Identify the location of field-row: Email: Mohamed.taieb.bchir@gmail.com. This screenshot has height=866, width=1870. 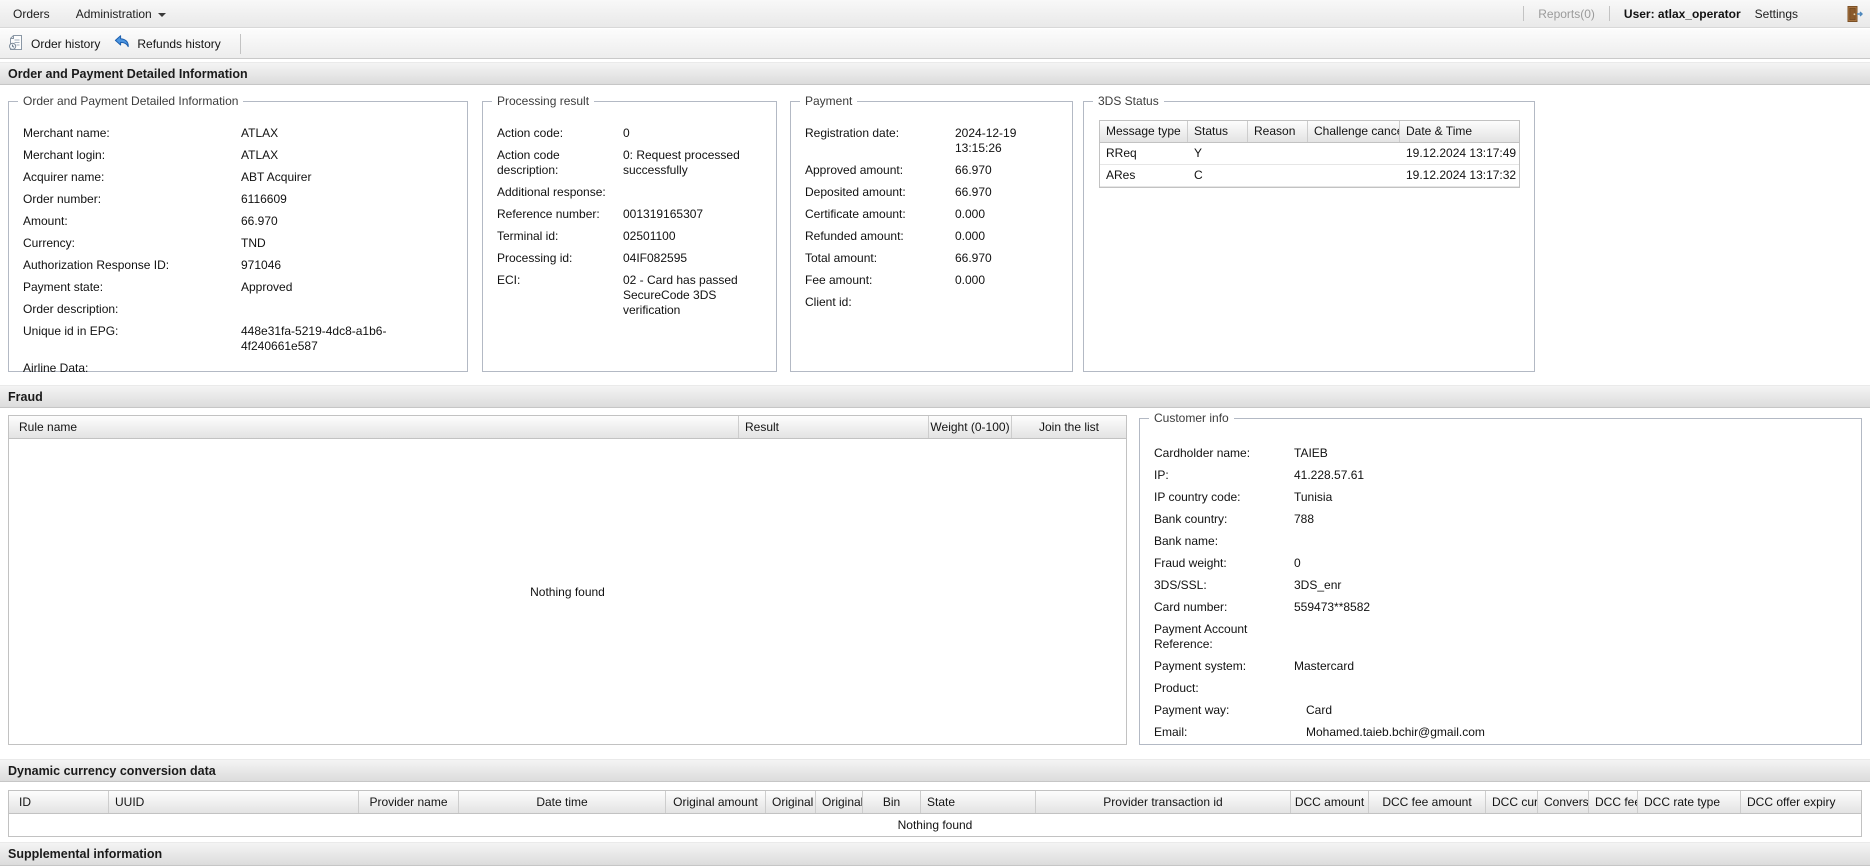
(1500, 732).